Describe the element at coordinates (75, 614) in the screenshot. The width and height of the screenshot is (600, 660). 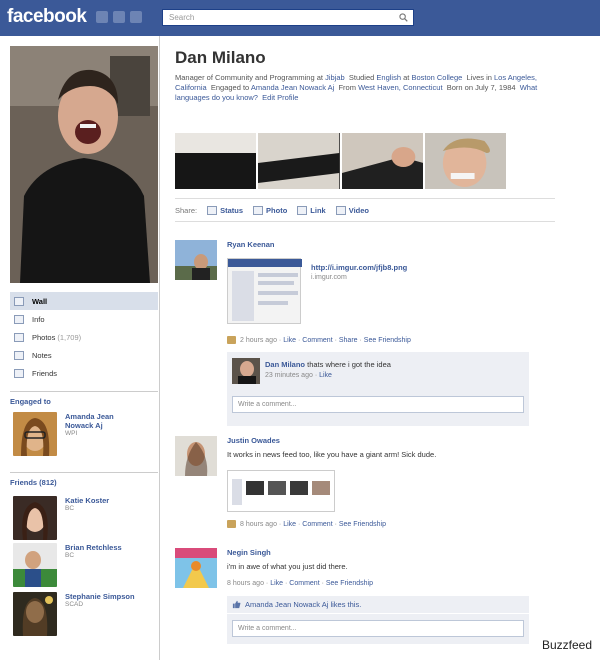
I see `friend-card: Stephanie Simpson SCAD` at that location.